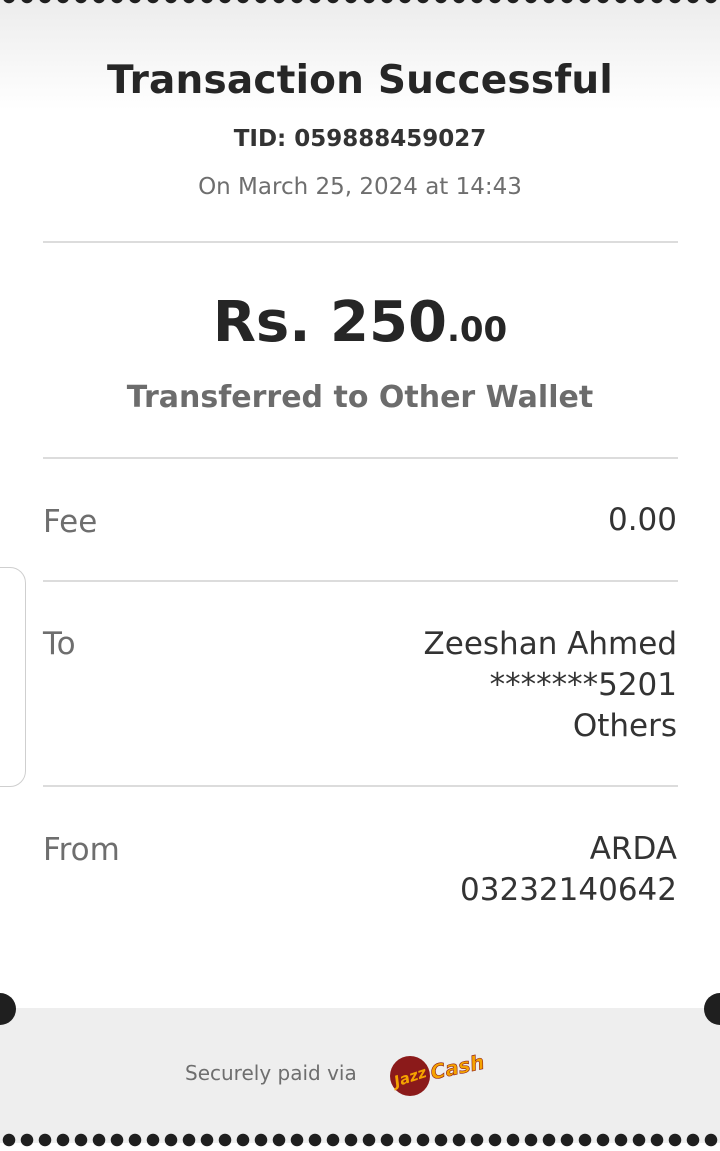  I want to click on fee-value: 0.00, so click(642, 520).